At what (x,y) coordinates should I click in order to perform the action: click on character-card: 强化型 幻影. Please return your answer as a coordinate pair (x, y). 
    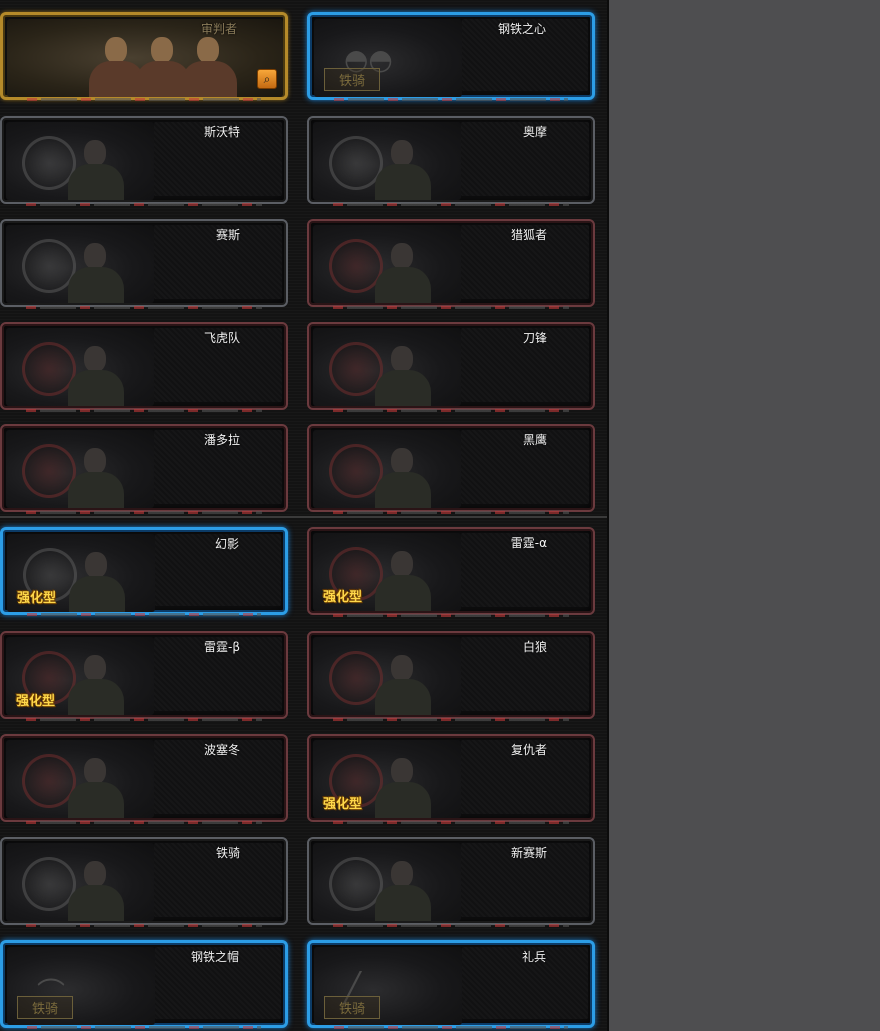
    Looking at the image, I should click on (144, 571).